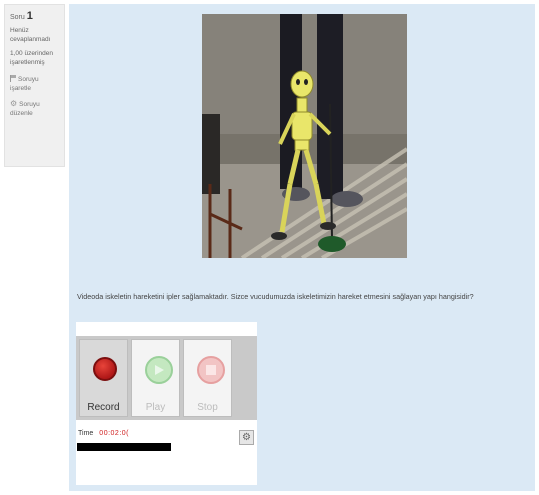 The width and height of the screenshot is (539, 495). What do you see at coordinates (114, 433) in the screenshot?
I see `time-value: 00:02:0(` at bounding box center [114, 433].